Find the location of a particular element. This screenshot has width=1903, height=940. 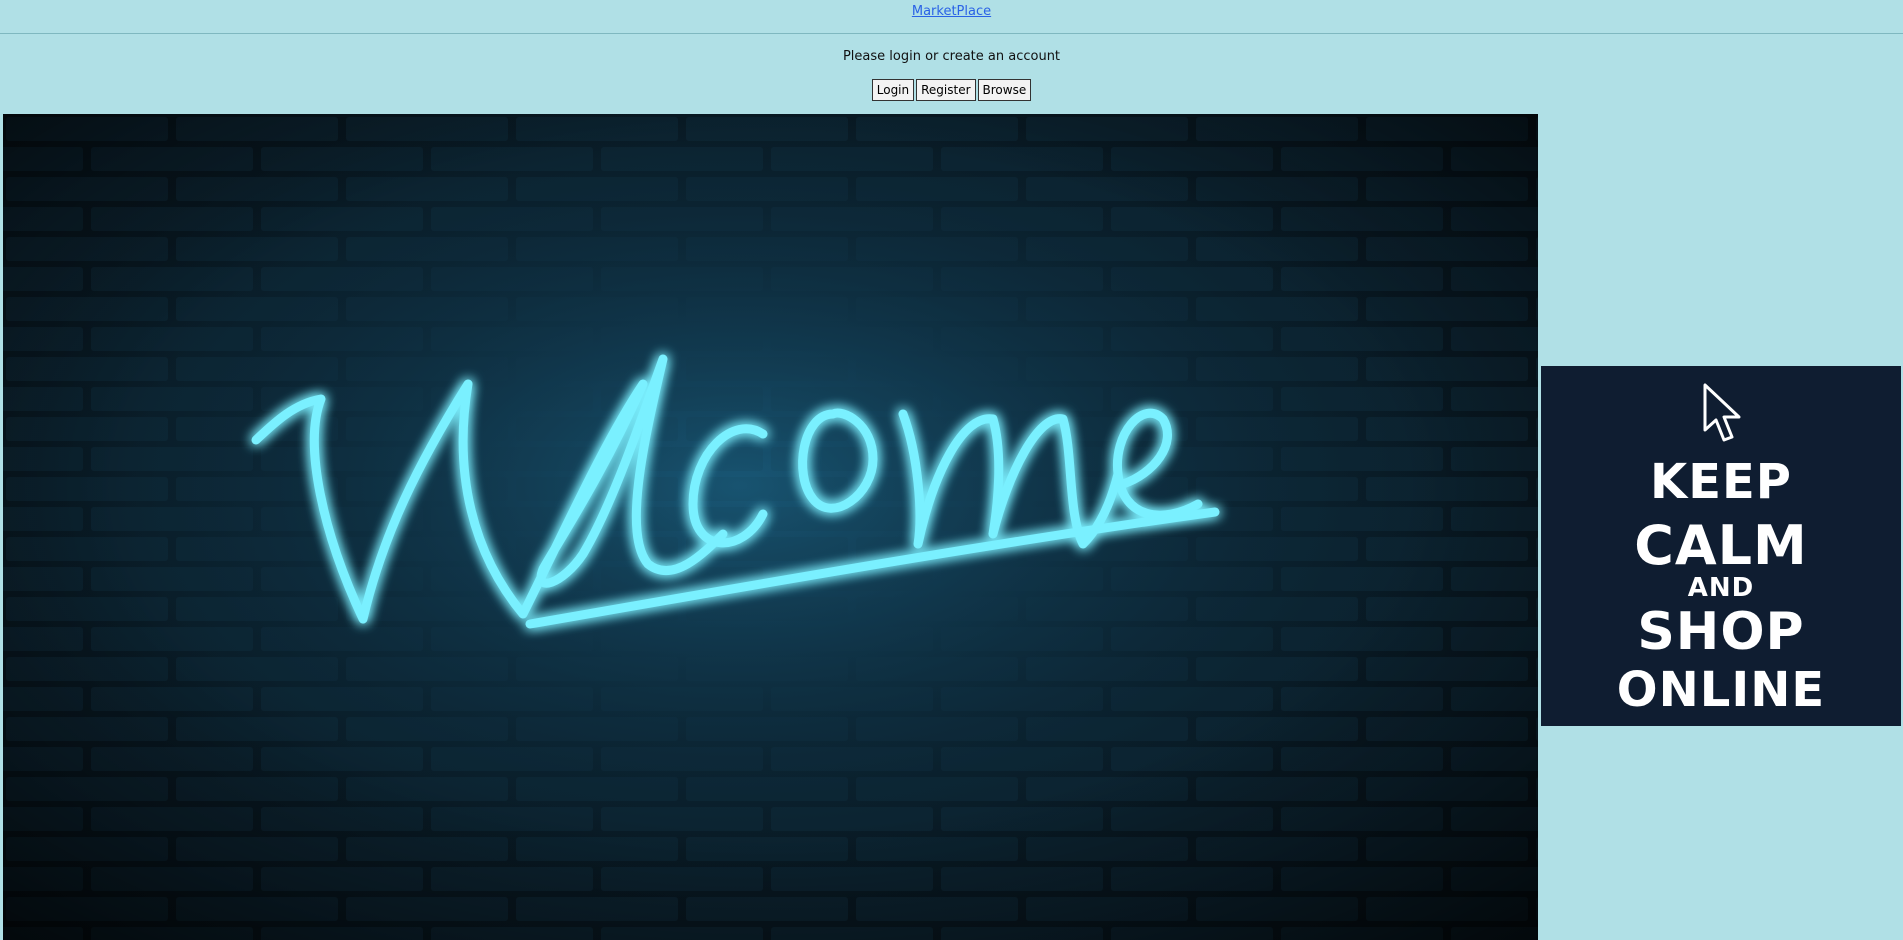

auth-button-row: Login Register Browse is located at coordinates (951, 90).